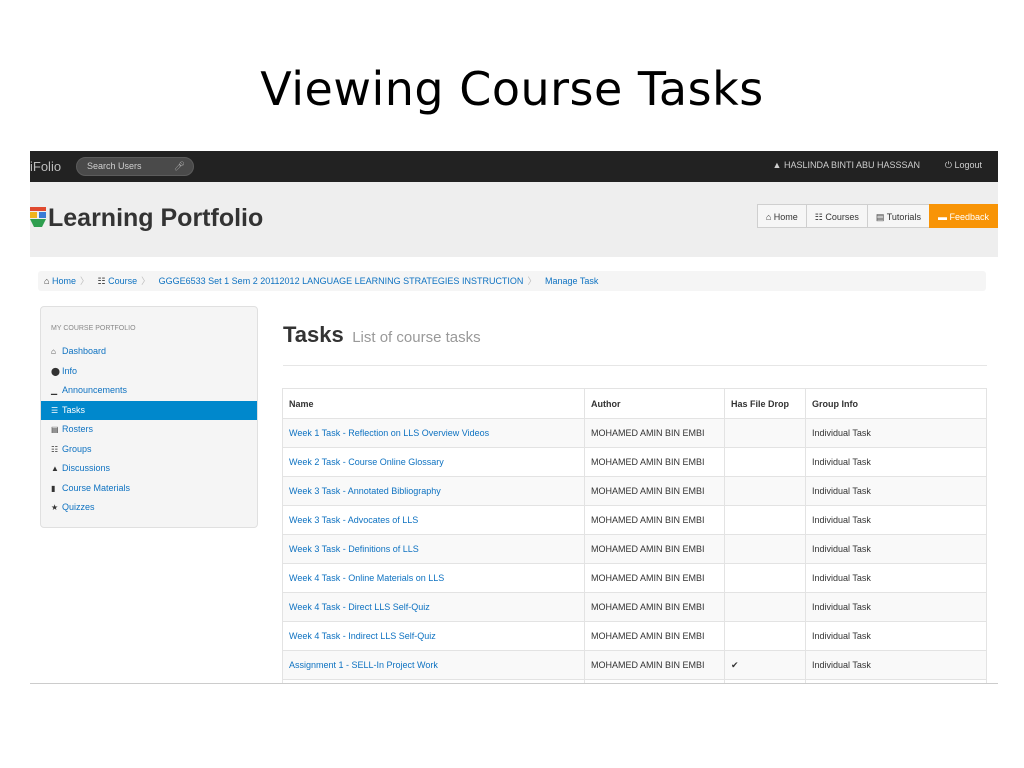 The height and width of the screenshot is (768, 1024). Describe the element at coordinates (84, 351) in the screenshot. I see `sidebar-item-label: Dashboard` at that location.